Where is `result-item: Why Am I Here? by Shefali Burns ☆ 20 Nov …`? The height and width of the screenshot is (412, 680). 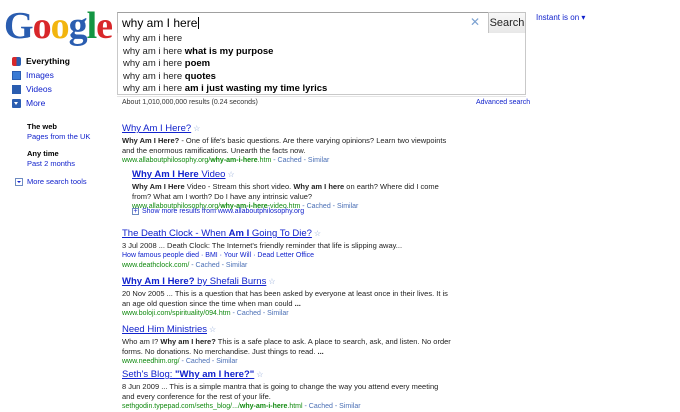 result-item: Why Am I Here? by Shefali Burns ☆ 20 Nov … is located at coordinates (287, 295).